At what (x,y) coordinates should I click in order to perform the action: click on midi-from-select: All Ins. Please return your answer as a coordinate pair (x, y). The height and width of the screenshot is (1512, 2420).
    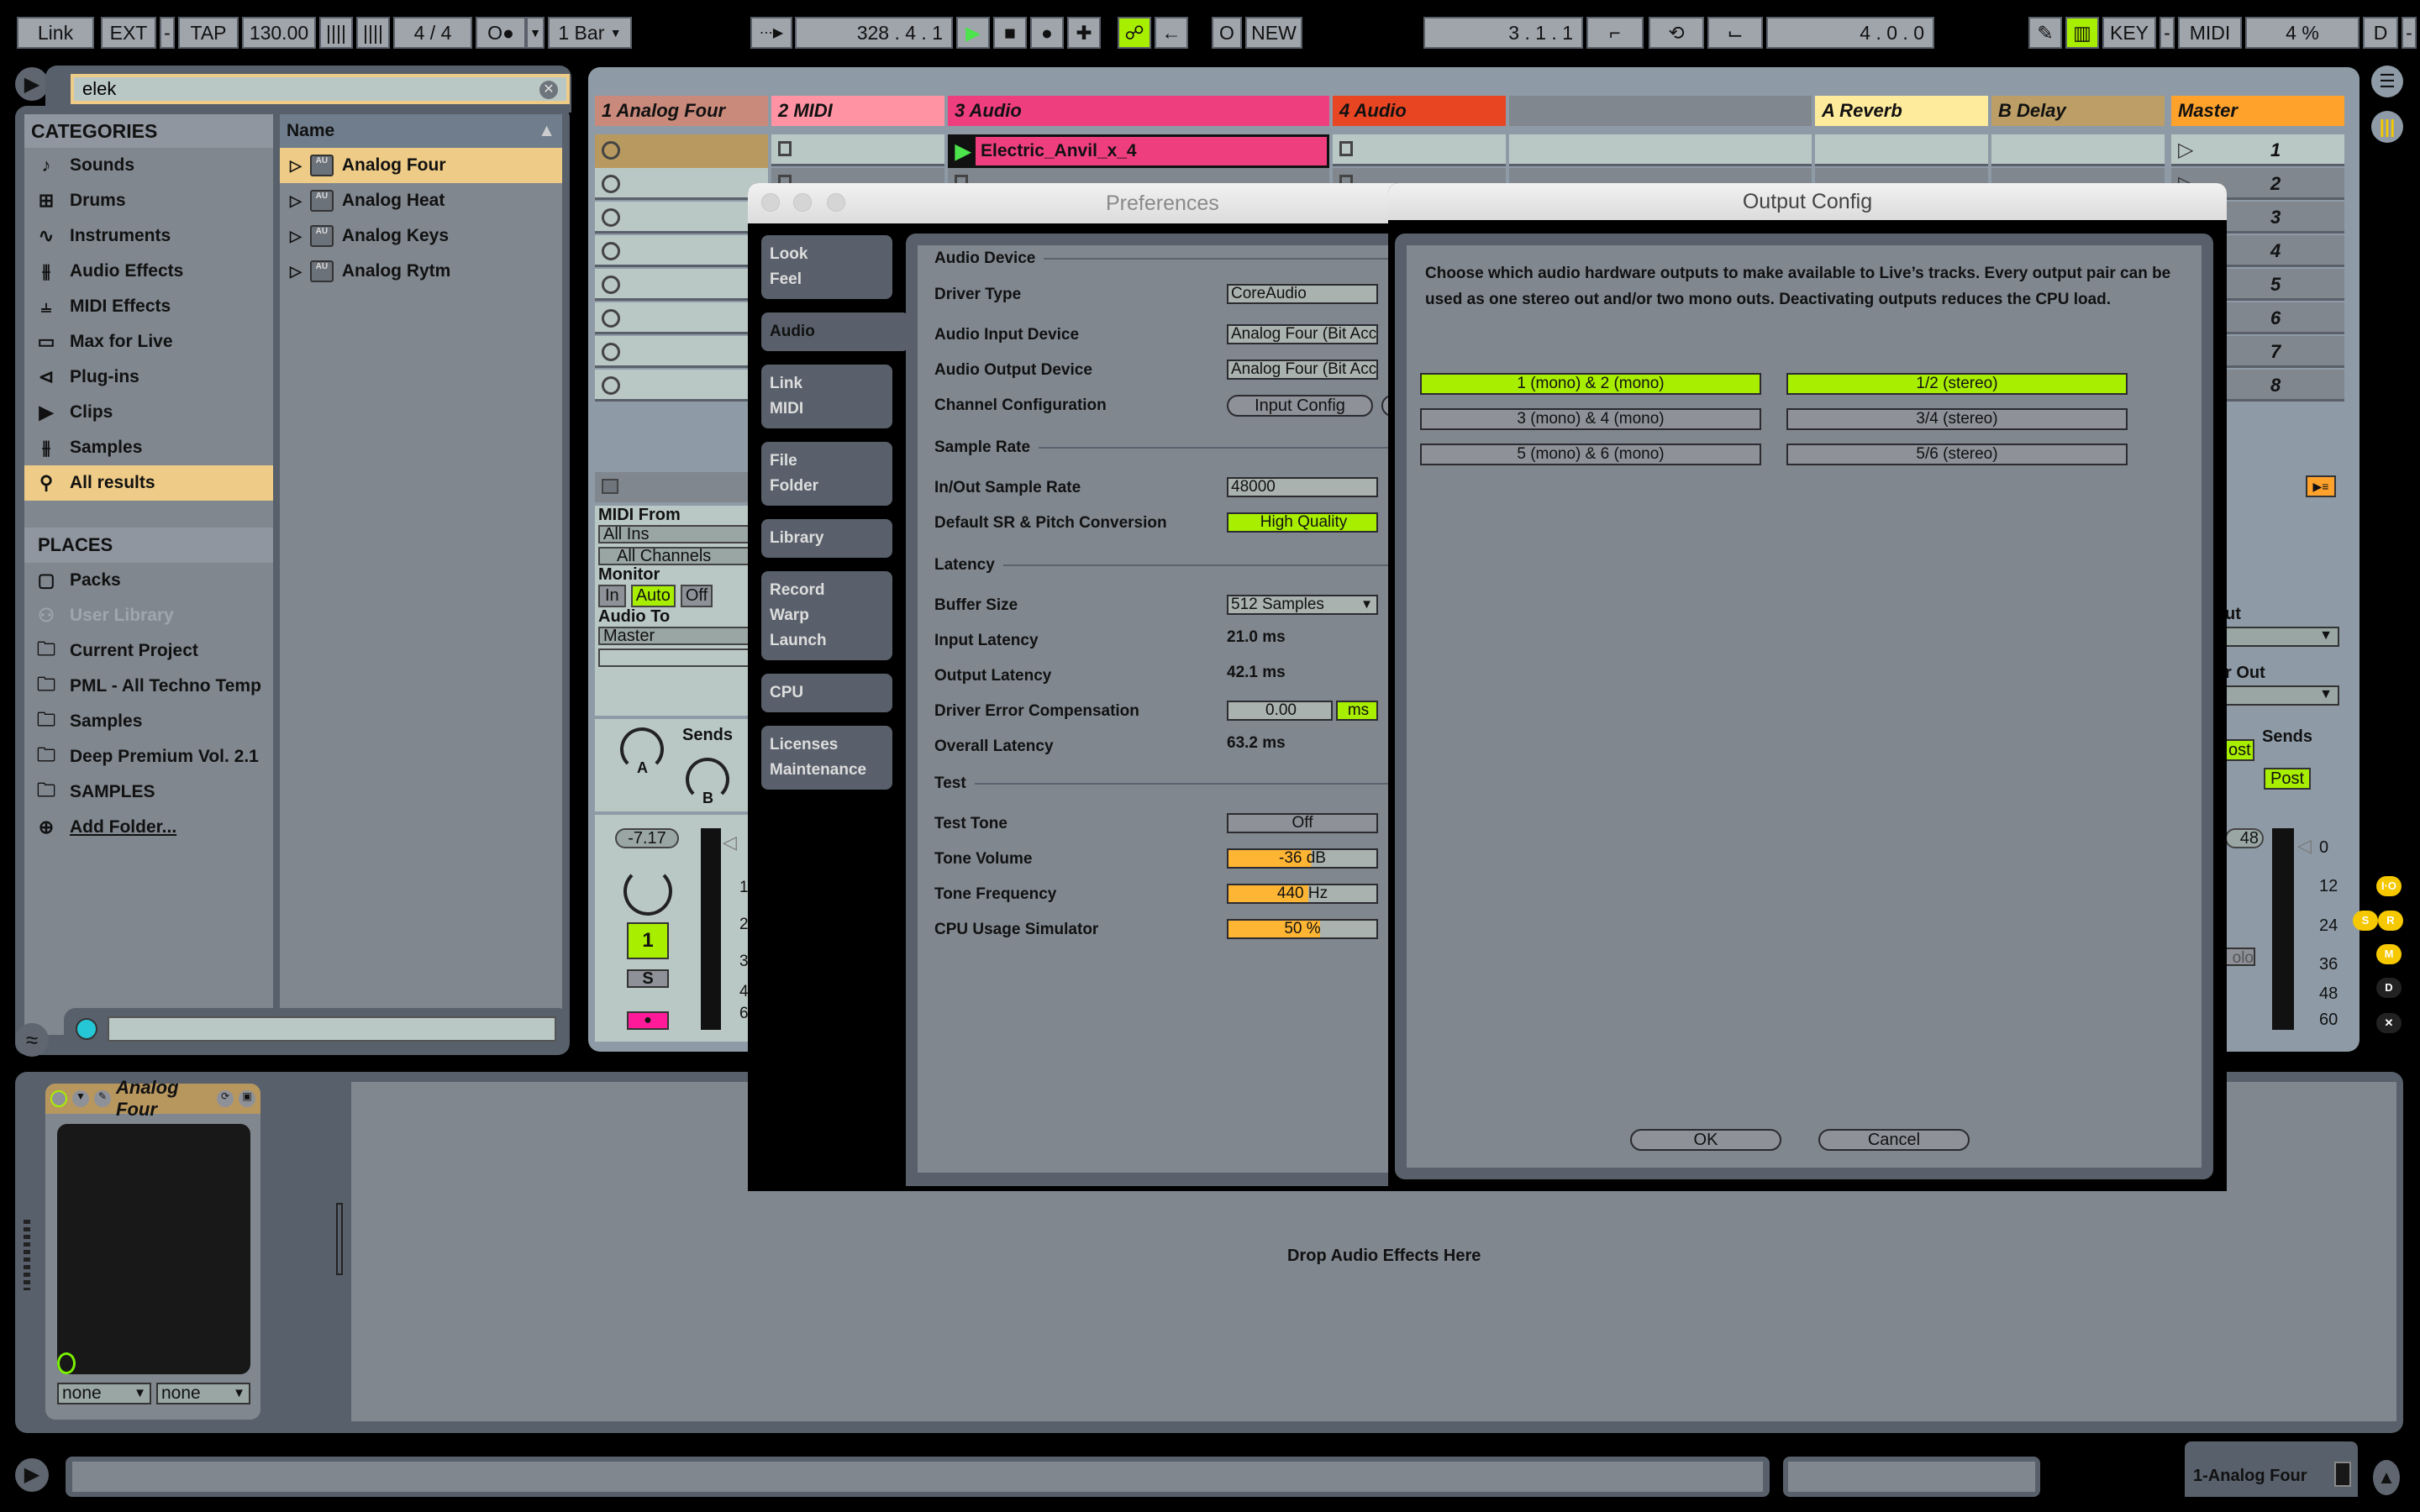
    Looking at the image, I should click on (681, 534).